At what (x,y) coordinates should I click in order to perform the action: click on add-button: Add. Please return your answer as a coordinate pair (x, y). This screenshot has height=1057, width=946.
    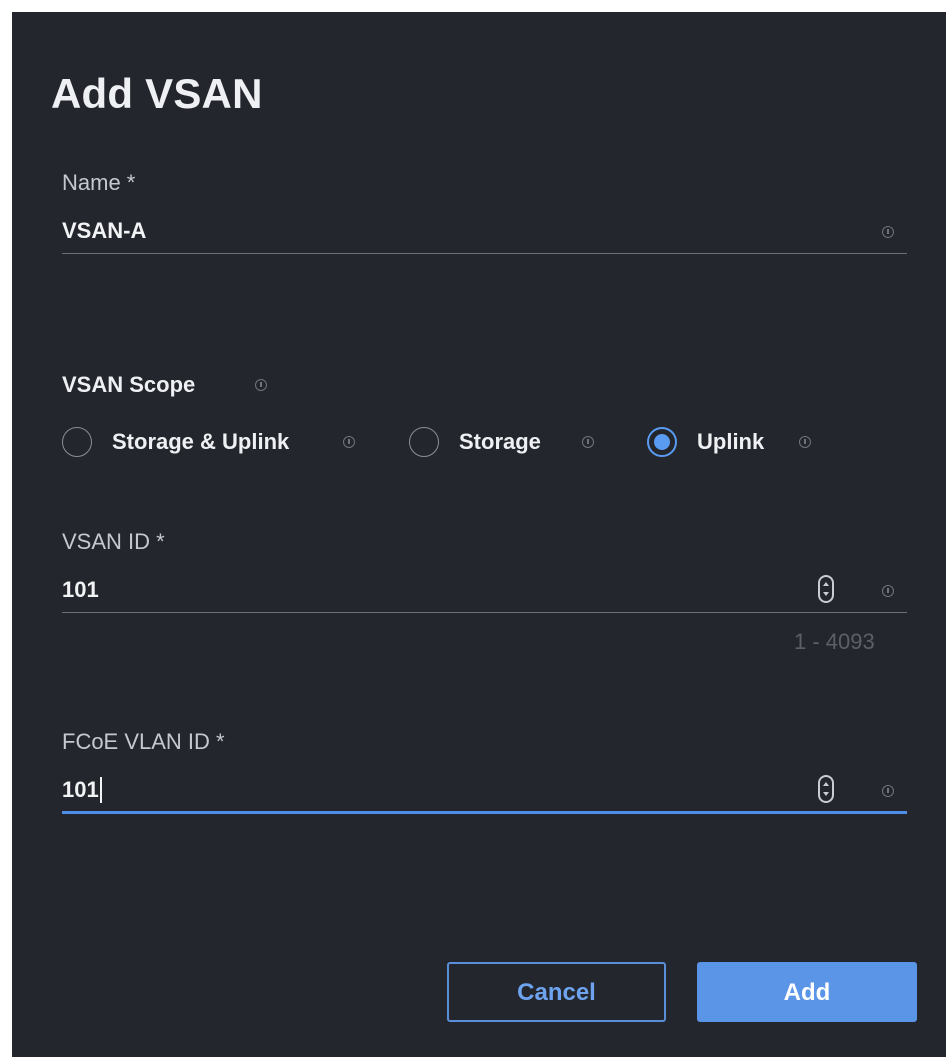
    Looking at the image, I should click on (807, 992).